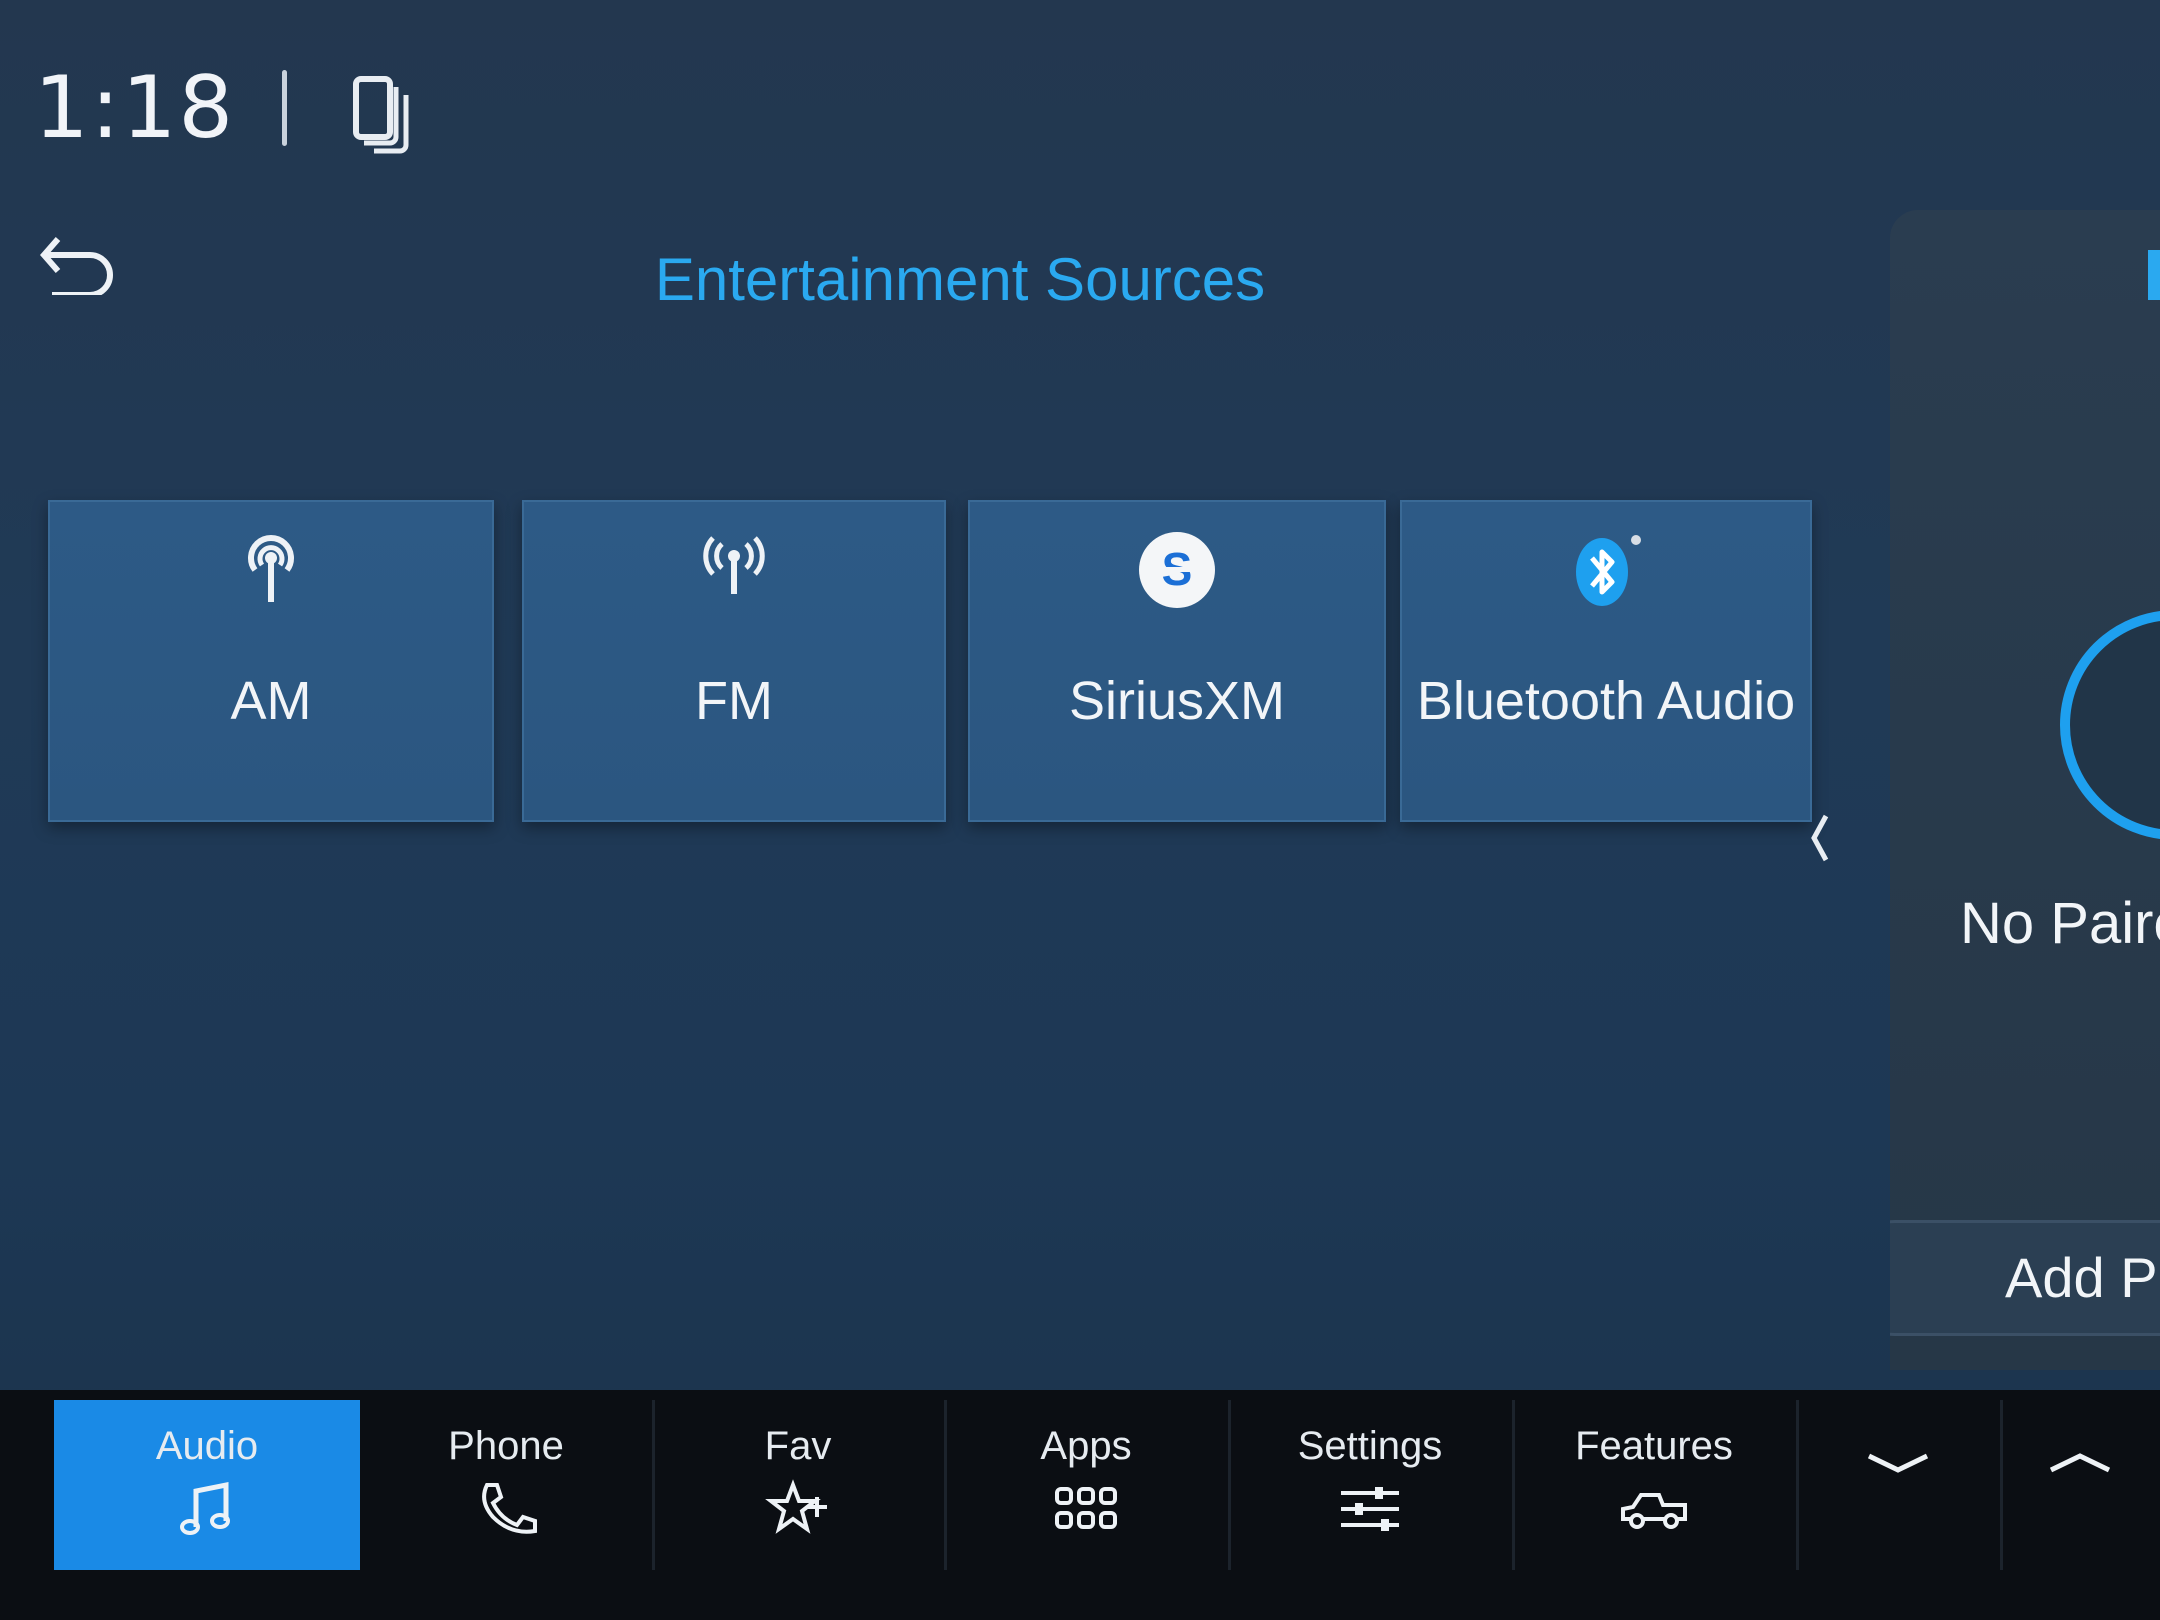 The width and height of the screenshot is (2160, 1620). What do you see at coordinates (1819, 838) in the screenshot?
I see `chevron-left-icon` at bounding box center [1819, 838].